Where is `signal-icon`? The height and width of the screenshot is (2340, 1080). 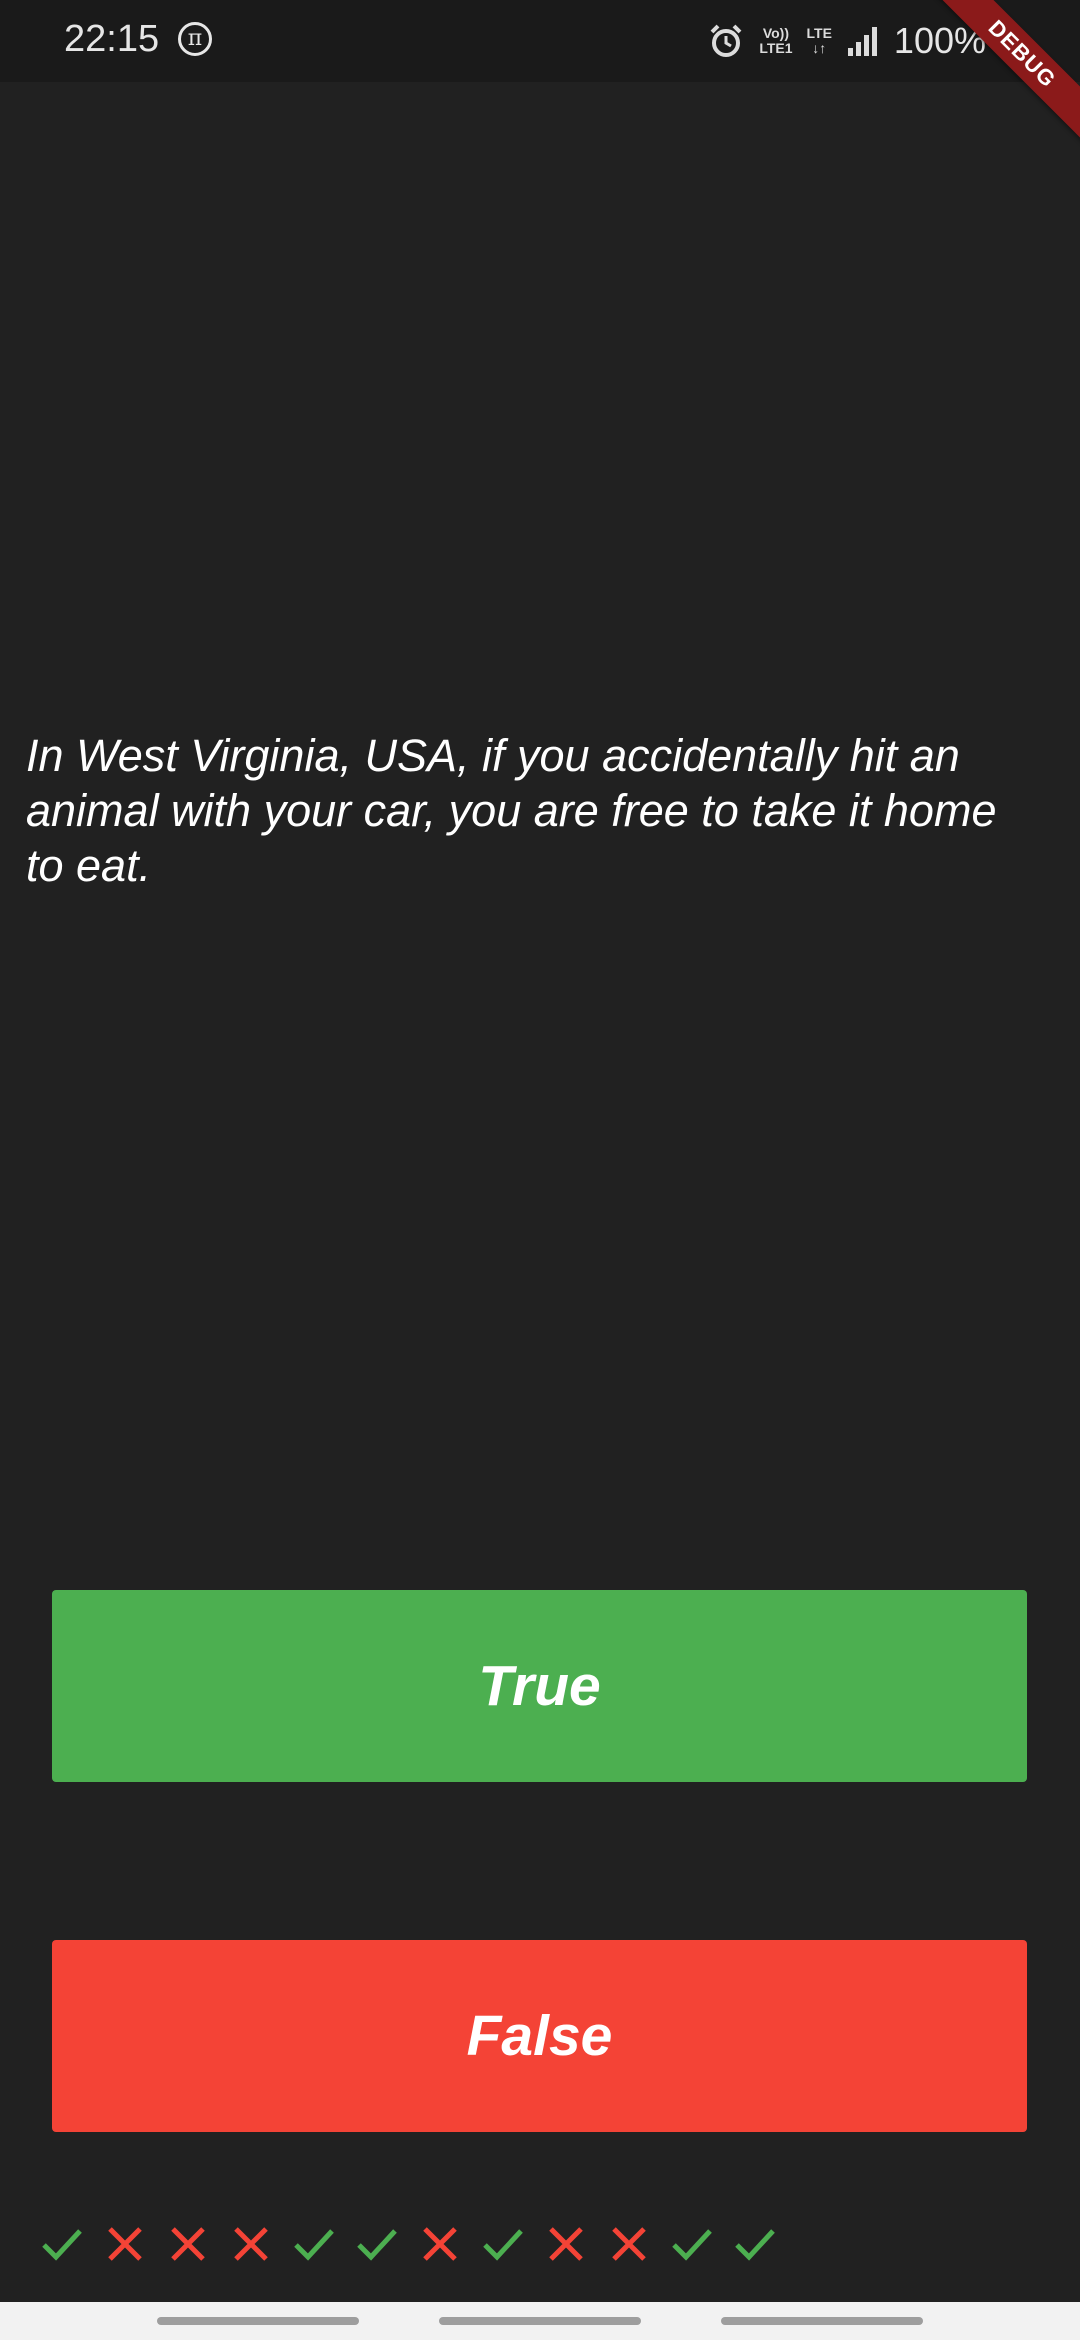 signal-icon is located at coordinates (863, 41).